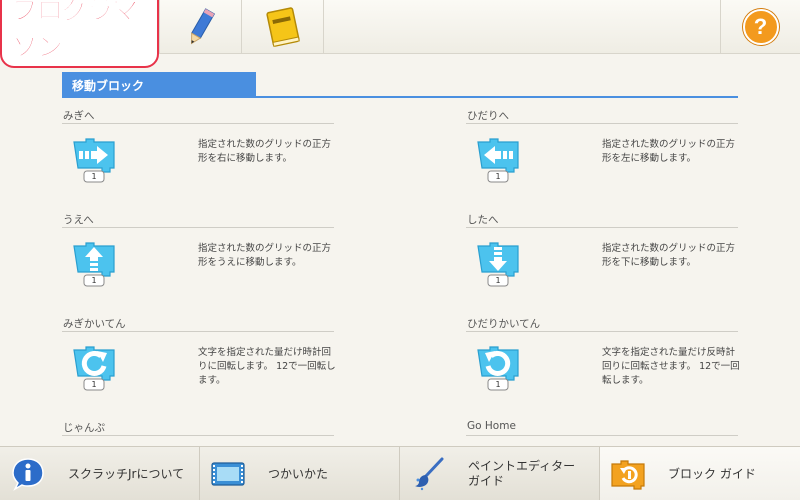 This screenshot has width=800, height=500. I want to click on pencil-icon, so click(202, 25).